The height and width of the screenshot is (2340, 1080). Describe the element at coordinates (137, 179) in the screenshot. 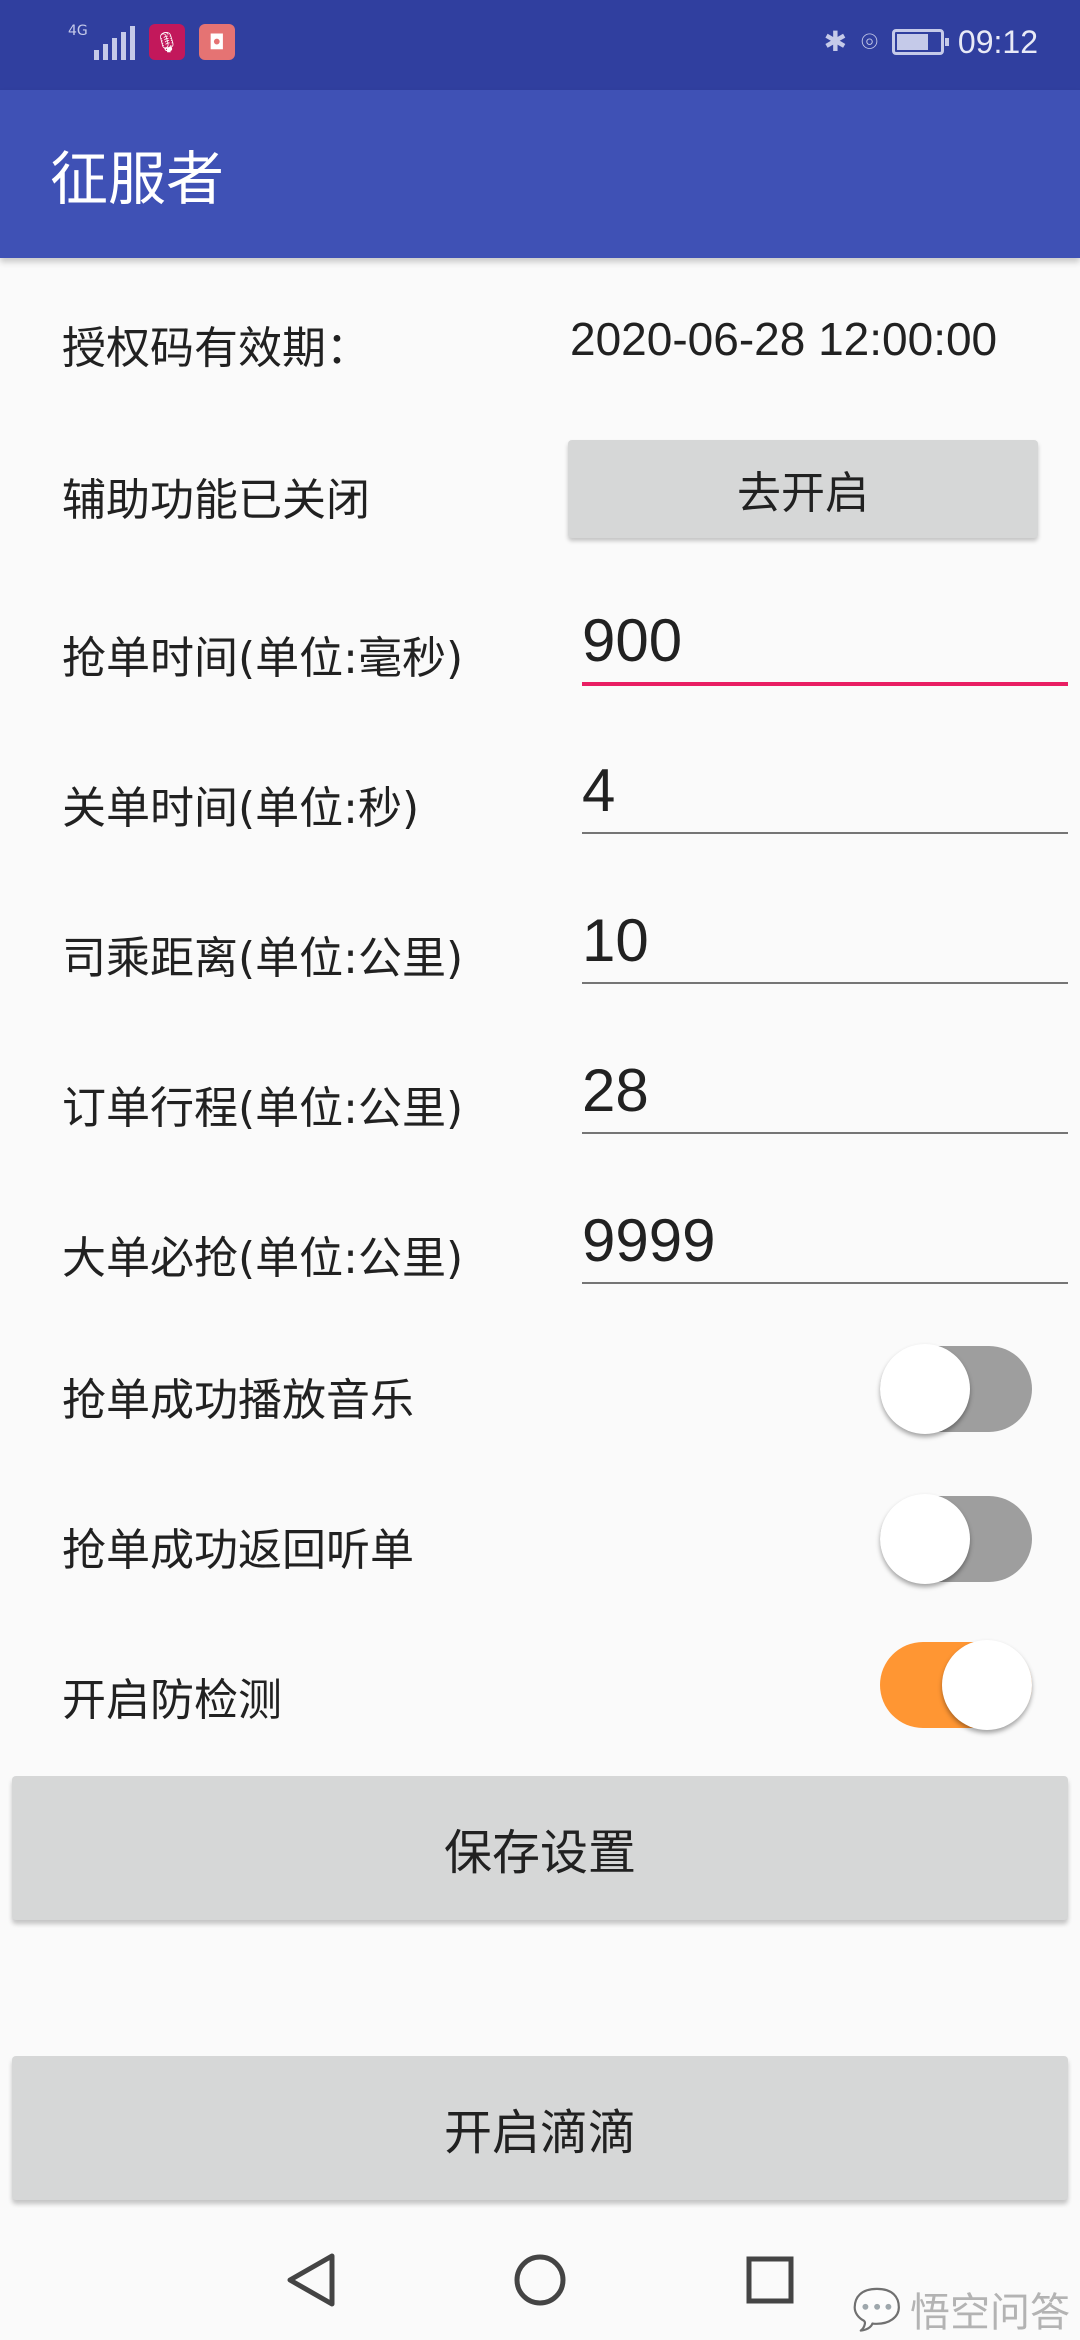

I see `app-title: 征服者` at that location.